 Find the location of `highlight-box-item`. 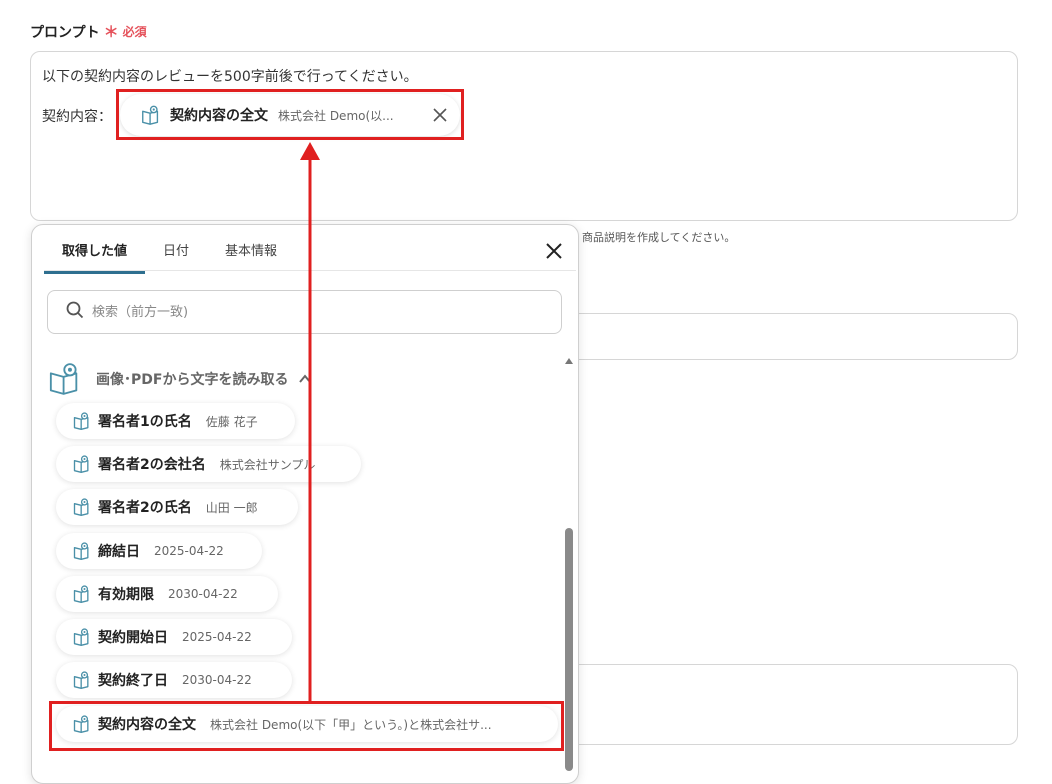

highlight-box-item is located at coordinates (306, 726).